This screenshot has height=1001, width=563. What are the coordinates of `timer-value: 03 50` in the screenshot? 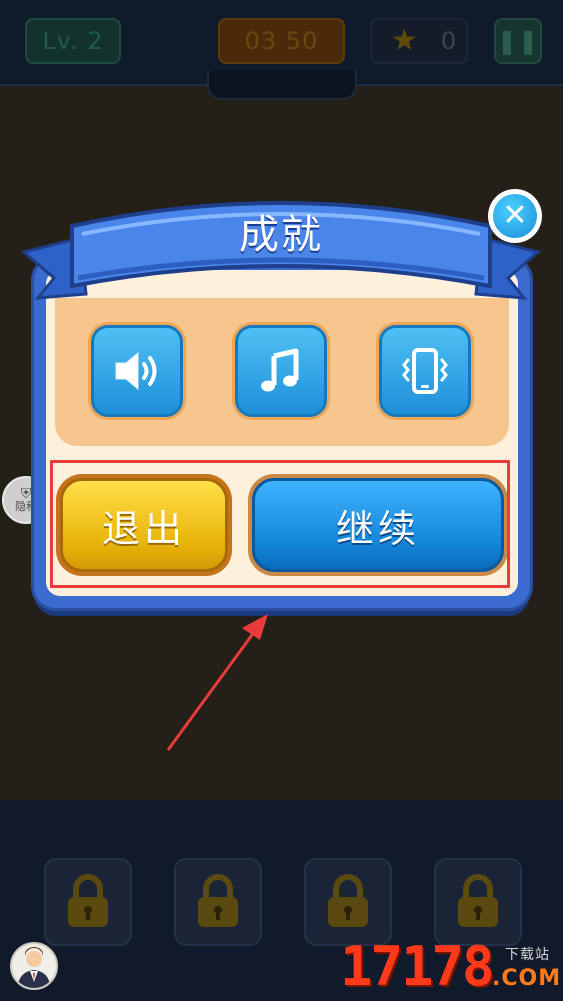 It's located at (281, 41).